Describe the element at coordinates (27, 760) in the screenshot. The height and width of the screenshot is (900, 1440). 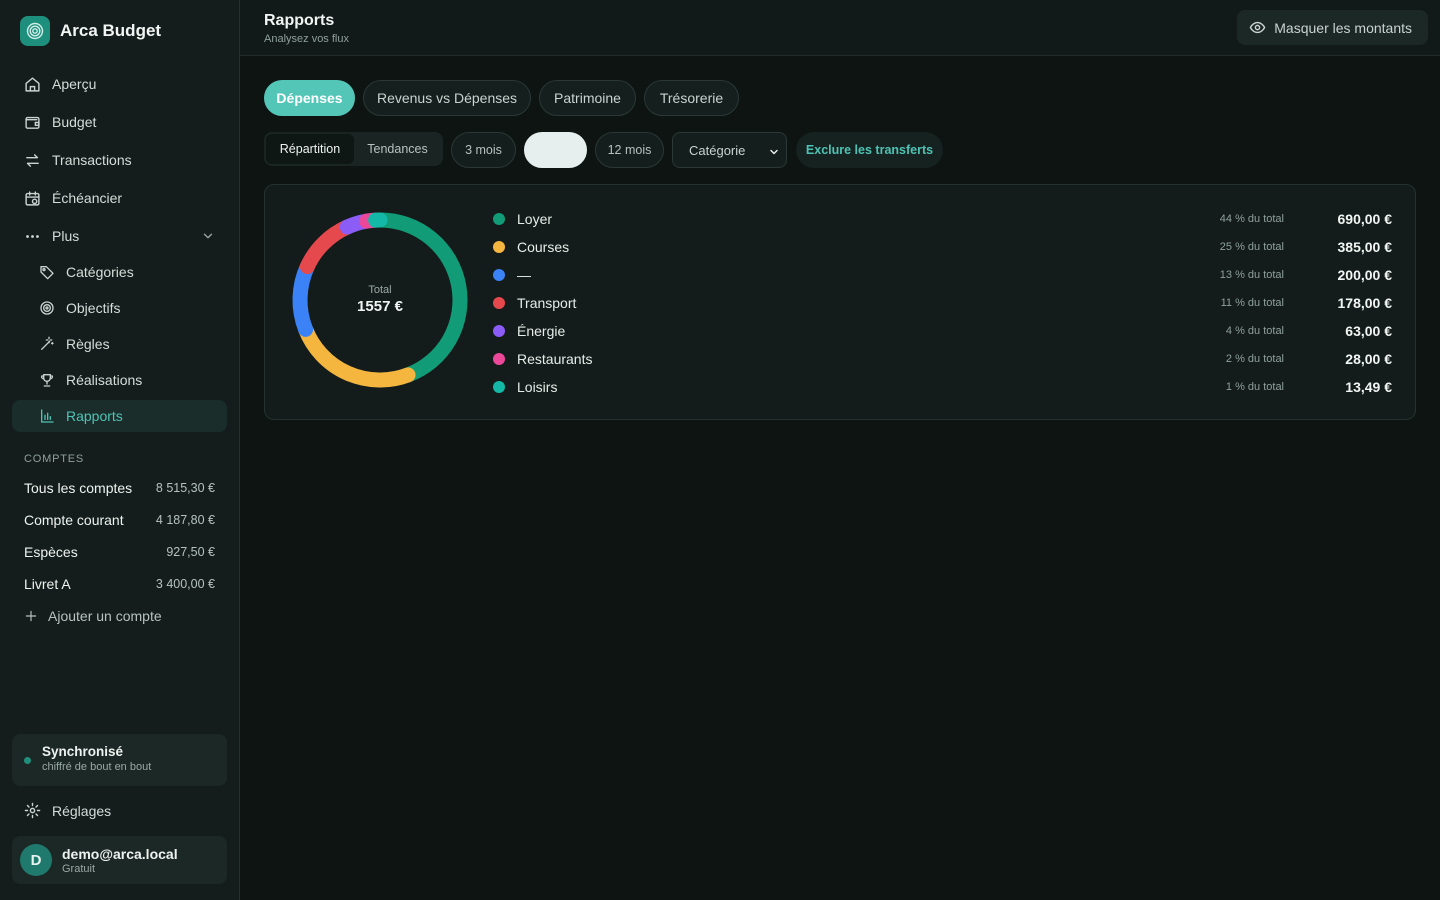
I see `sync-status-dot` at that location.